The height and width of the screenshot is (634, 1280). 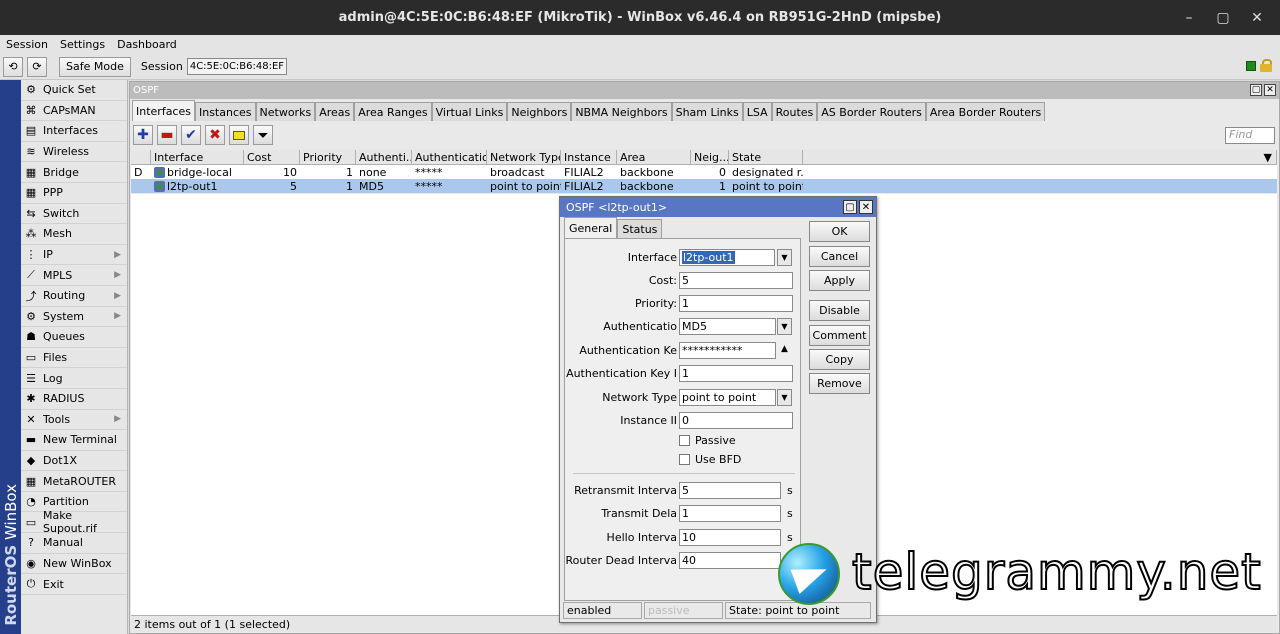 I want to click on tab-as-border-routers: AS Border Routers, so click(x=871, y=111).